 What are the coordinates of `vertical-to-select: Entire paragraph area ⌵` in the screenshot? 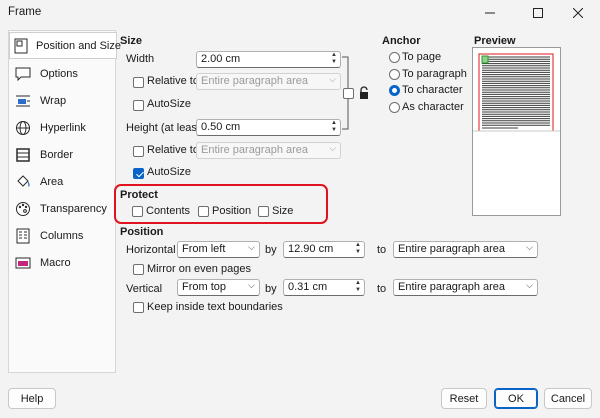 It's located at (465, 287).